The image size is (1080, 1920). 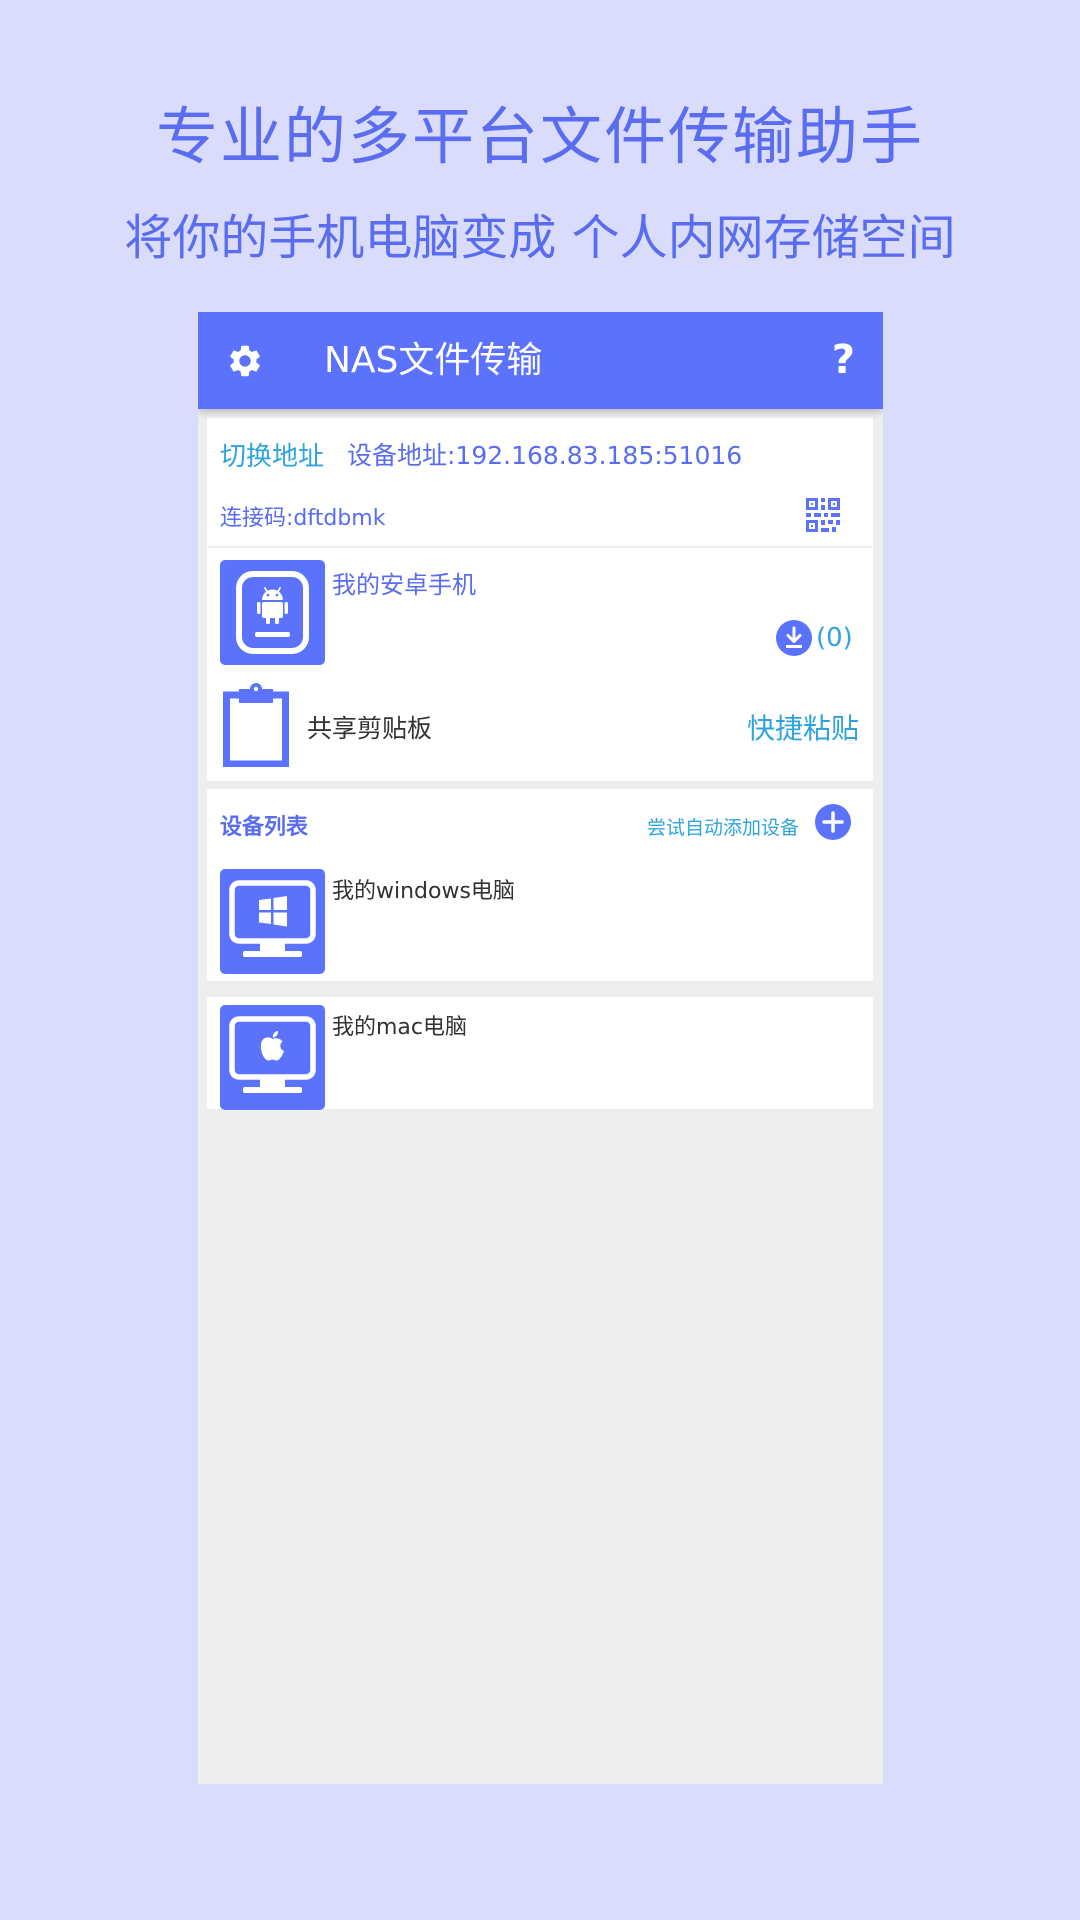 What do you see at coordinates (814, 638) in the screenshot?
I see `download-status: (0)` at bounding box center [814, 638].